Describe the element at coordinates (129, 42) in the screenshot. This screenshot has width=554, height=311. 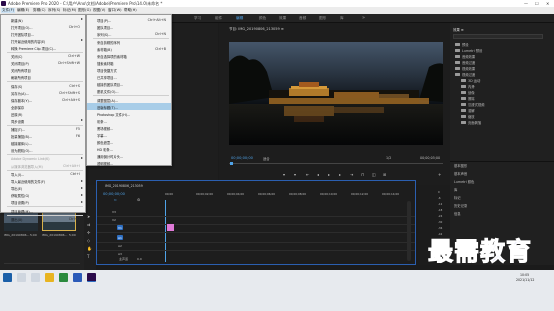
I see `menu-item: 来自剪辑的序列` at that location.